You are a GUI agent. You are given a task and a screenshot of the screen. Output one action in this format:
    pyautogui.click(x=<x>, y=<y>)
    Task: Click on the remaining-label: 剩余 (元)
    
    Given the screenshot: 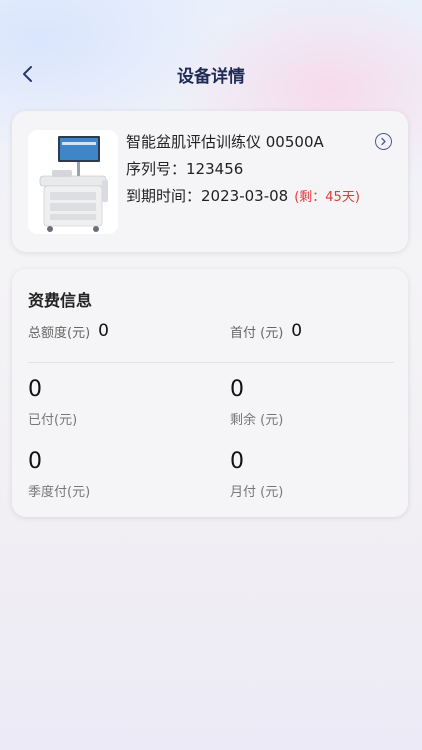 What is the action you would take?
    pyautogui.click(x=257, y=420)
    